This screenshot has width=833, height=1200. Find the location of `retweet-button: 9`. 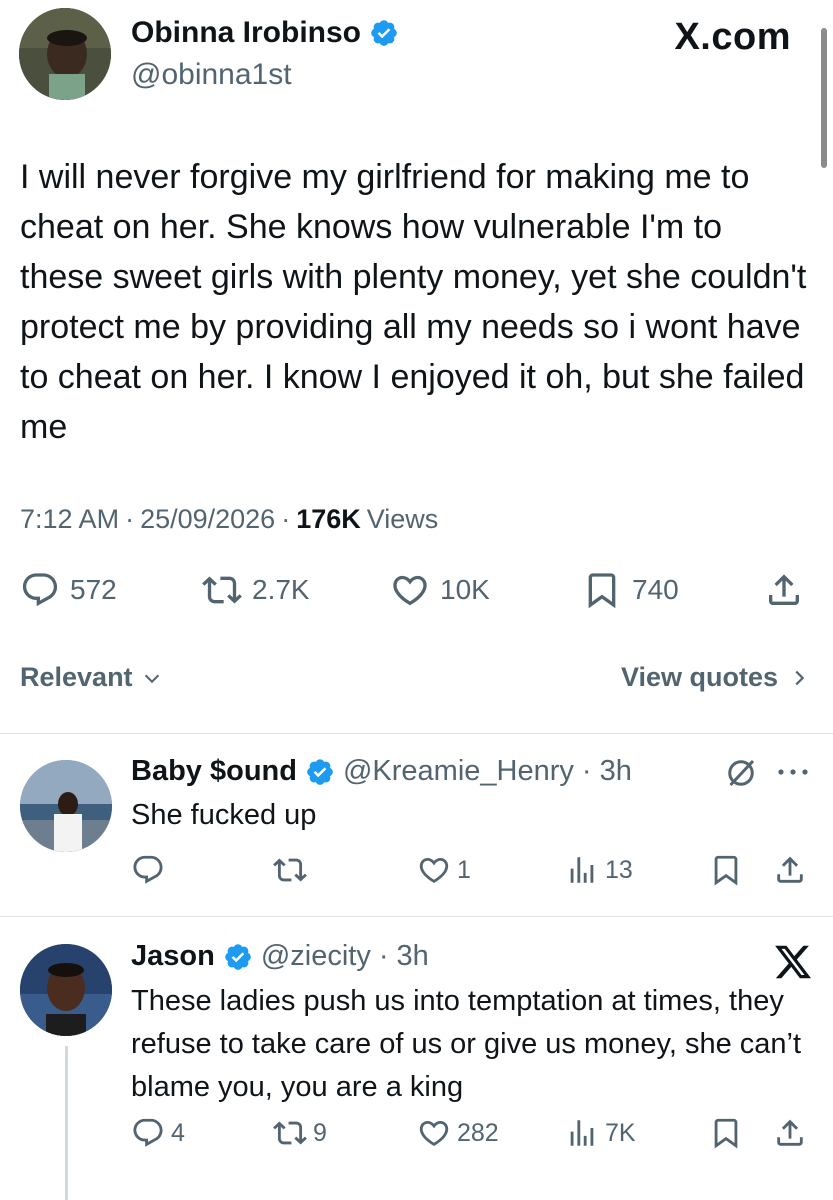

retweet-button: 9 is located at coordinates (300, 1133).